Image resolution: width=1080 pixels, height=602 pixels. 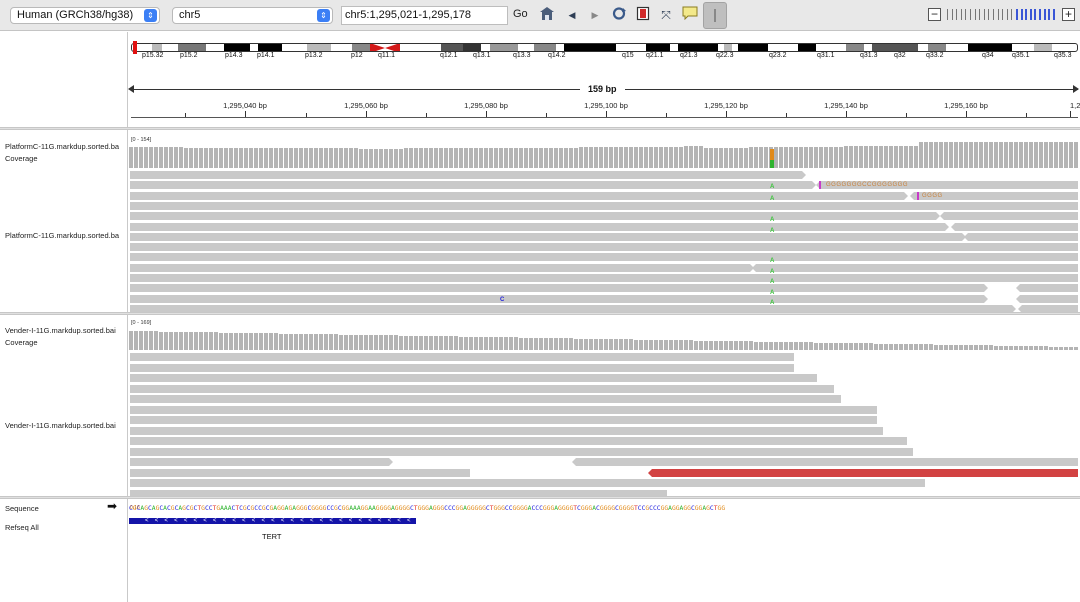 I want to click on refresh-icon, so click(x=619, y=15).